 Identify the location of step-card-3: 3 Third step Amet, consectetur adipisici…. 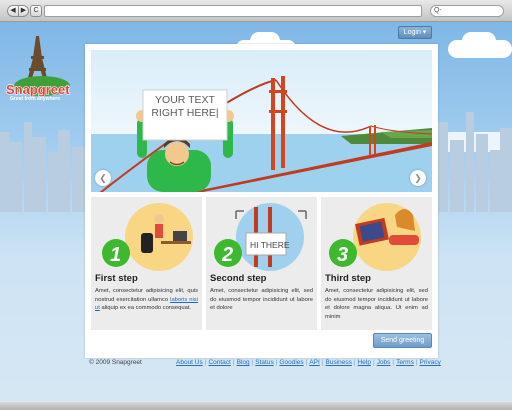
(376, 263).